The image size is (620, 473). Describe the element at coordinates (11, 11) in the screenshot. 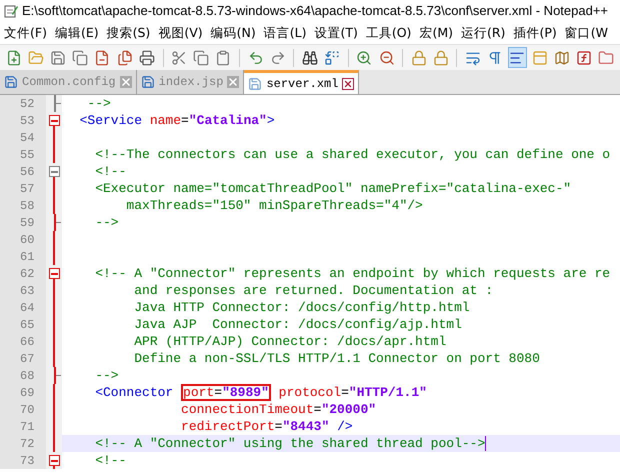

I see `notepad-icon` at that location.